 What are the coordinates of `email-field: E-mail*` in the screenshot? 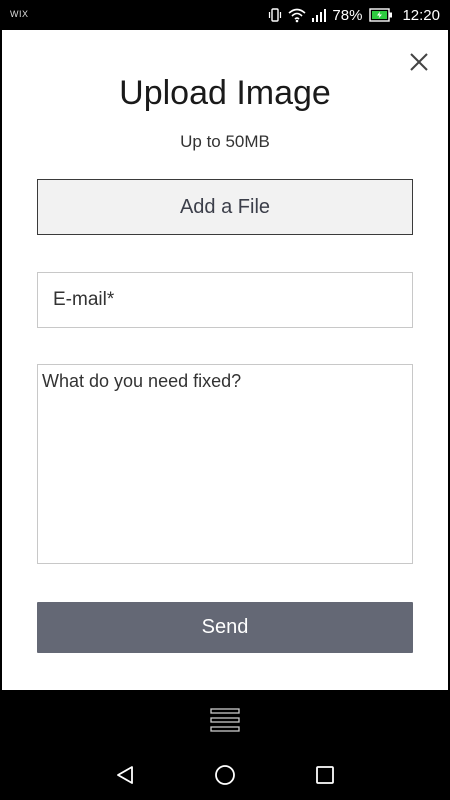 It's located at (225, 300).